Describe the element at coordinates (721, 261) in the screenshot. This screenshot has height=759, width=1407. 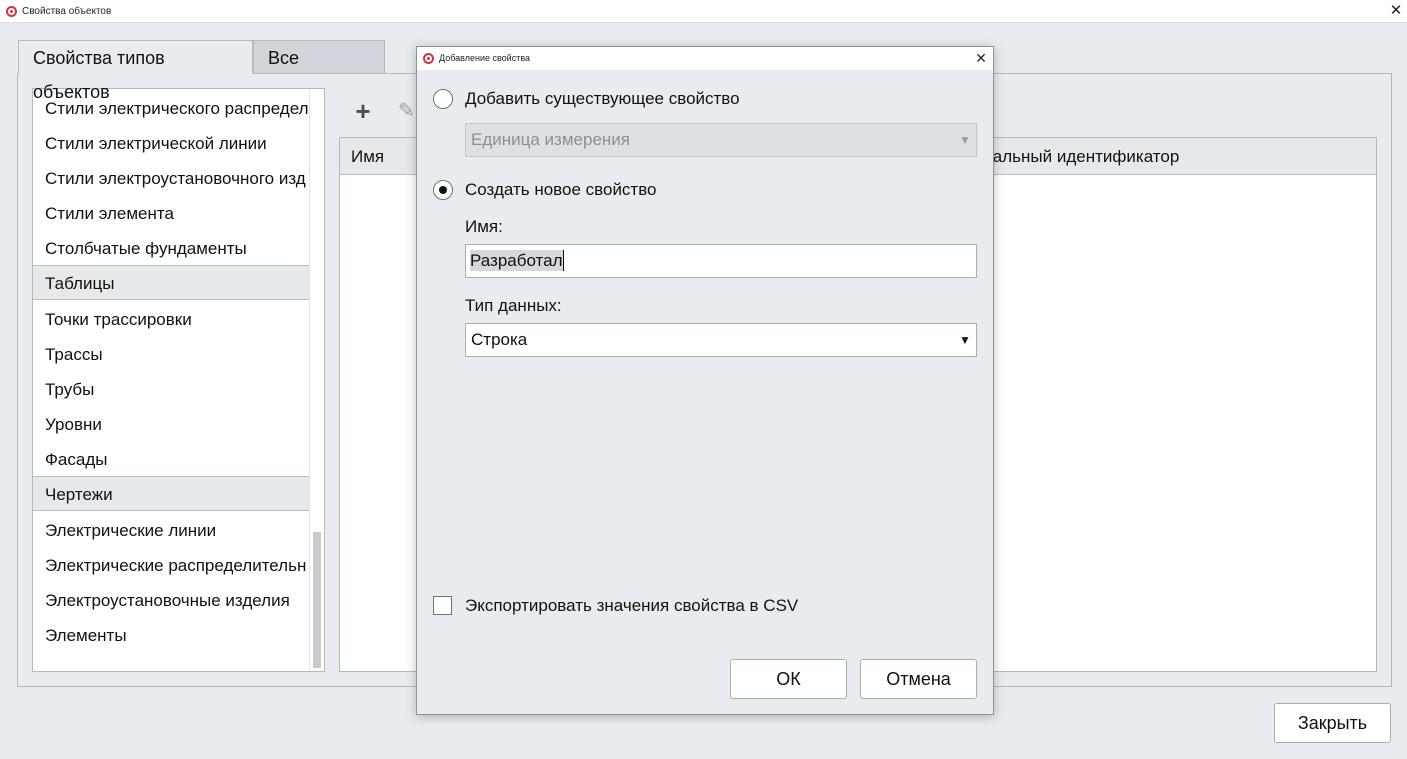
I see `name-input: Разработал` at that location.